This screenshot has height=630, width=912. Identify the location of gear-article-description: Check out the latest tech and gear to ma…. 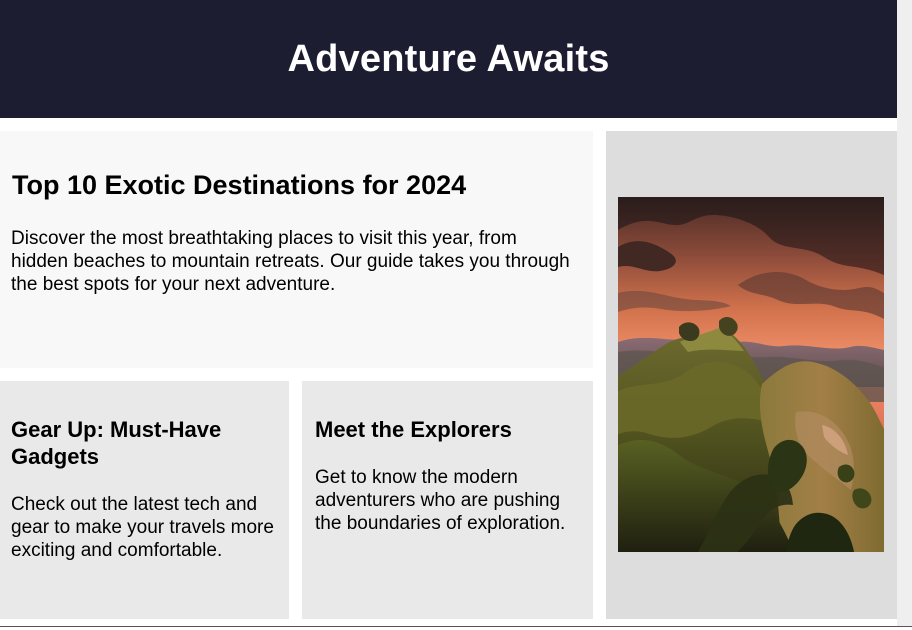
(142, 527).